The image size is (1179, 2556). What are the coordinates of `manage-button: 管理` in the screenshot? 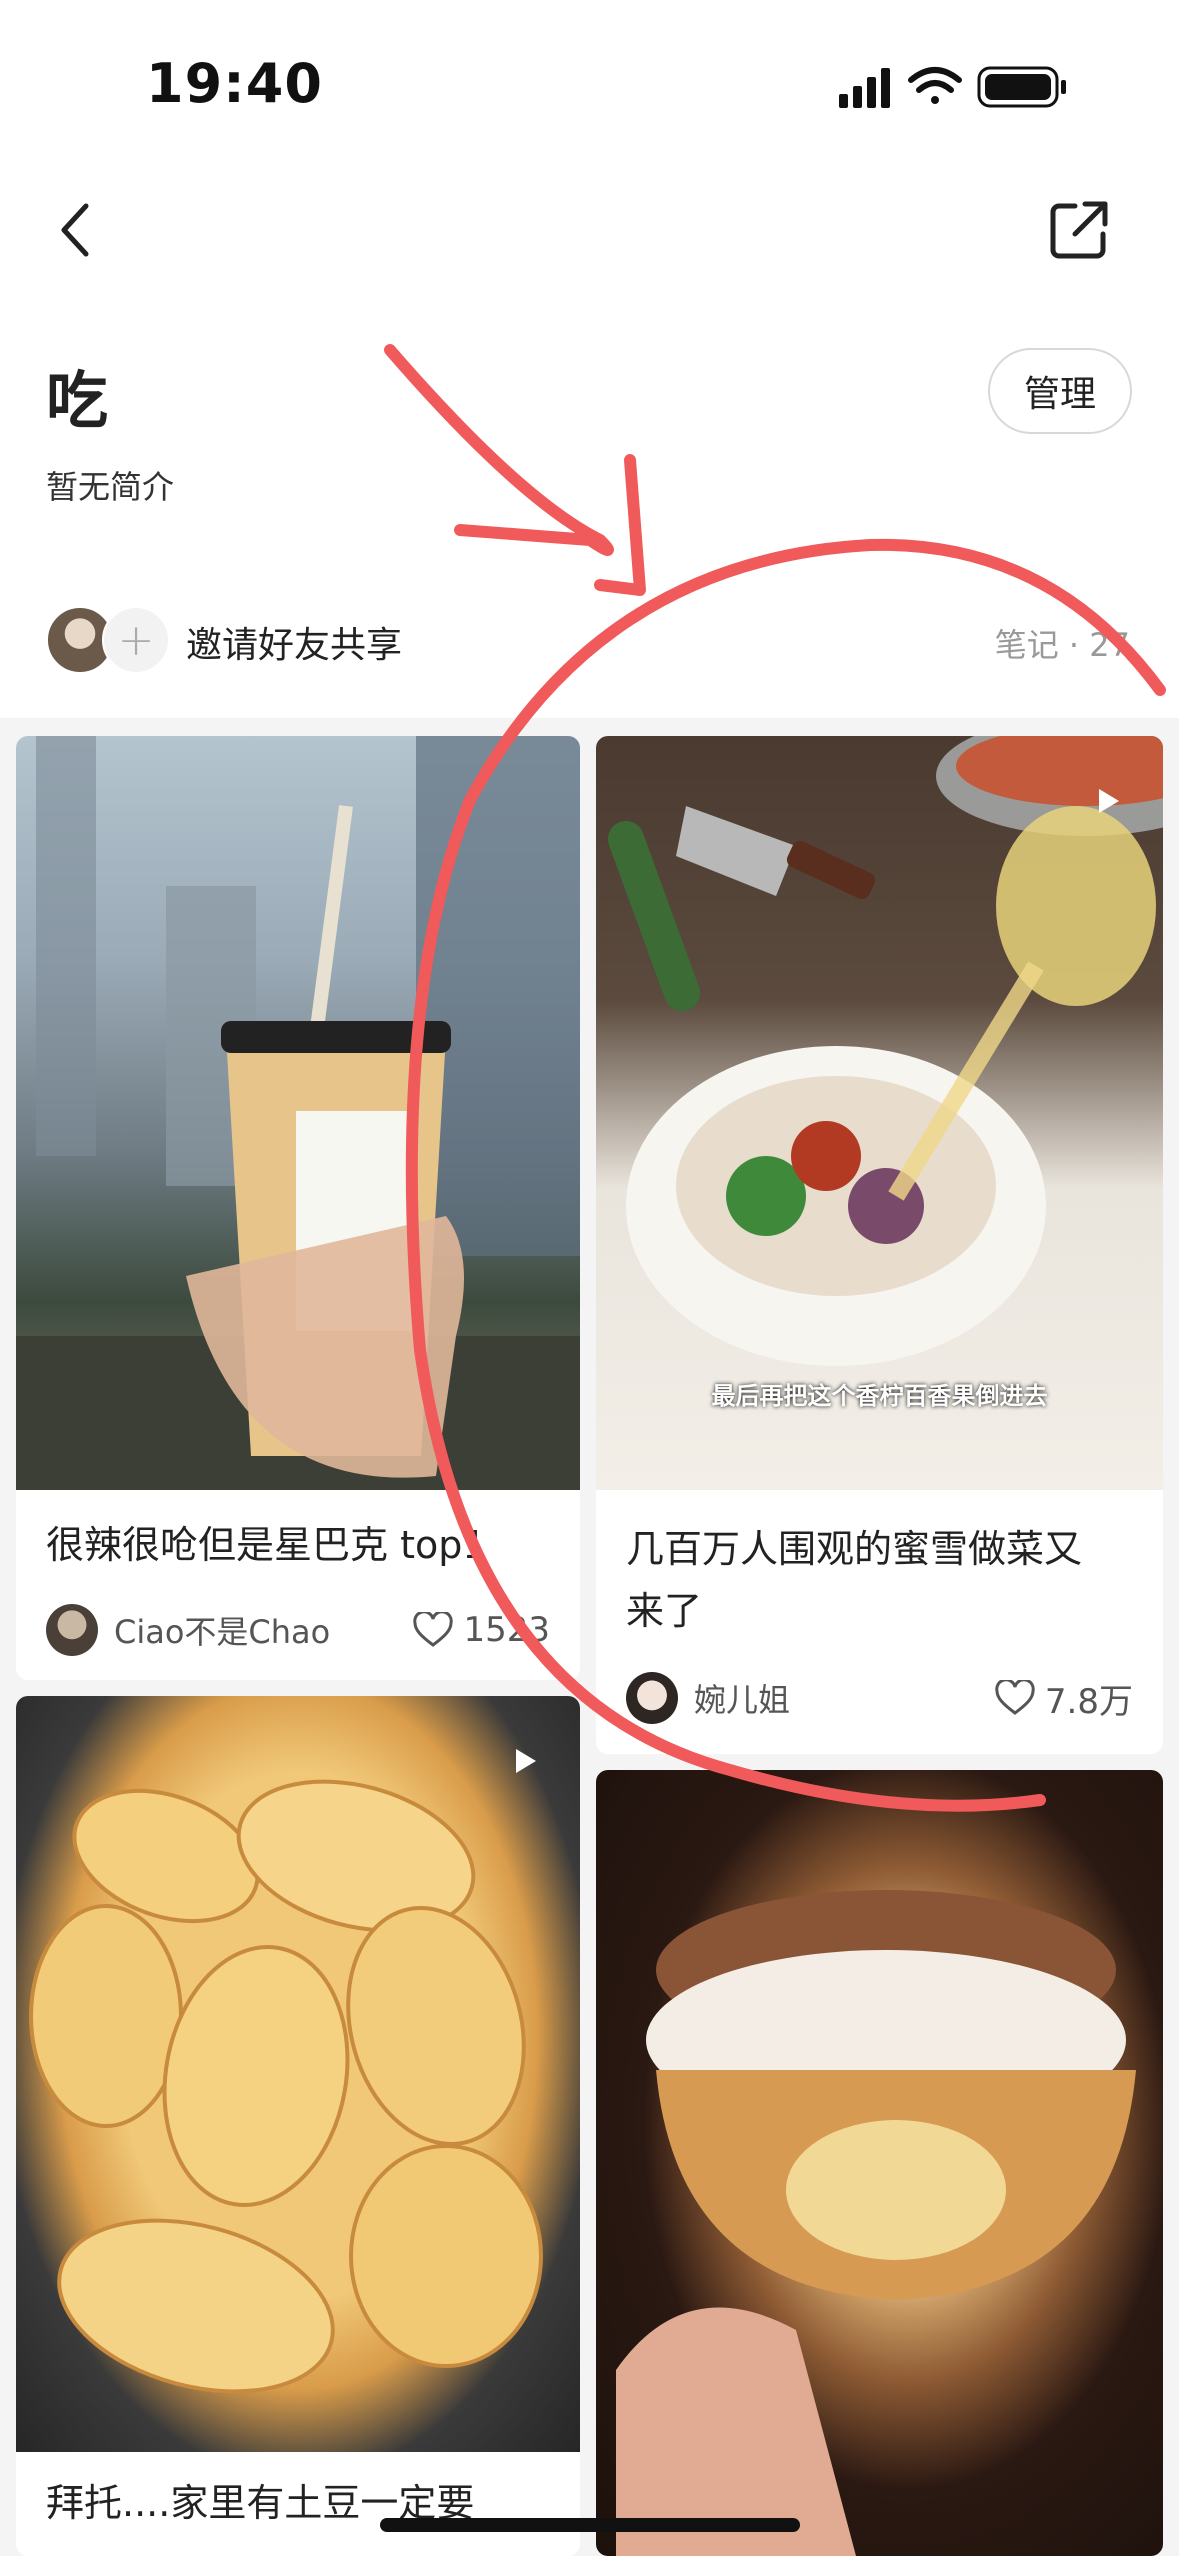 It's located at (1060, 391).